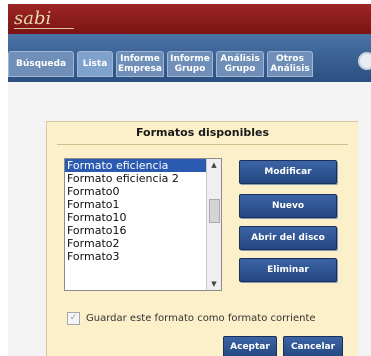  I want to click on list-item: Formato2, so click(143, 243).